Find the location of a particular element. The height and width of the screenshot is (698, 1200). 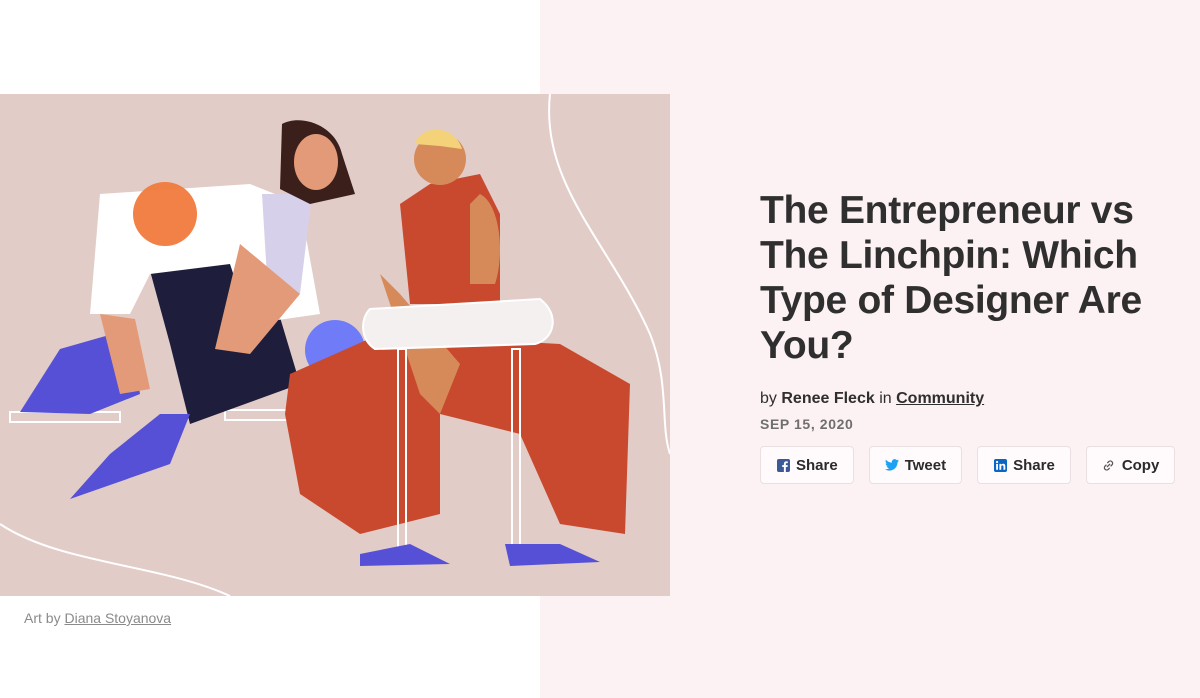

linkedin-icon is located at coordinates (1000, 465).